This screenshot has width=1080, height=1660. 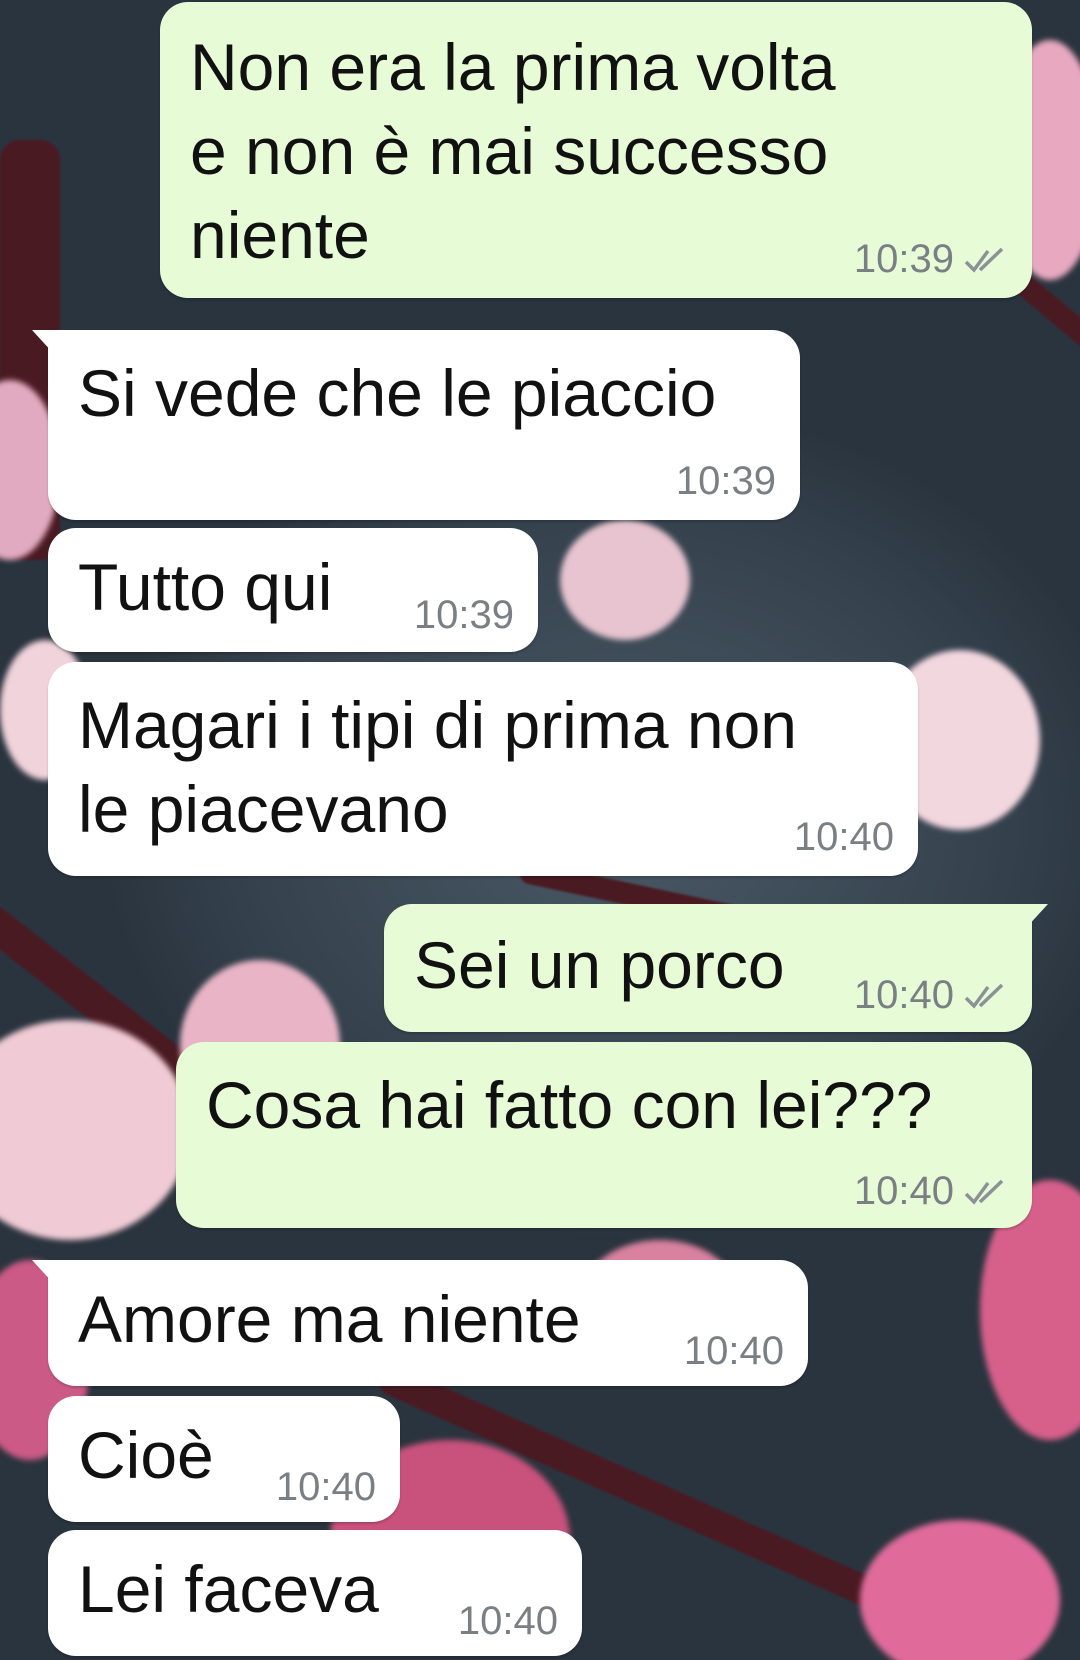 What do you see at coordinates (329, 1319) in the screenshot?
I see `message-text: Amore ma niente` at bounding box center [329, 1319].